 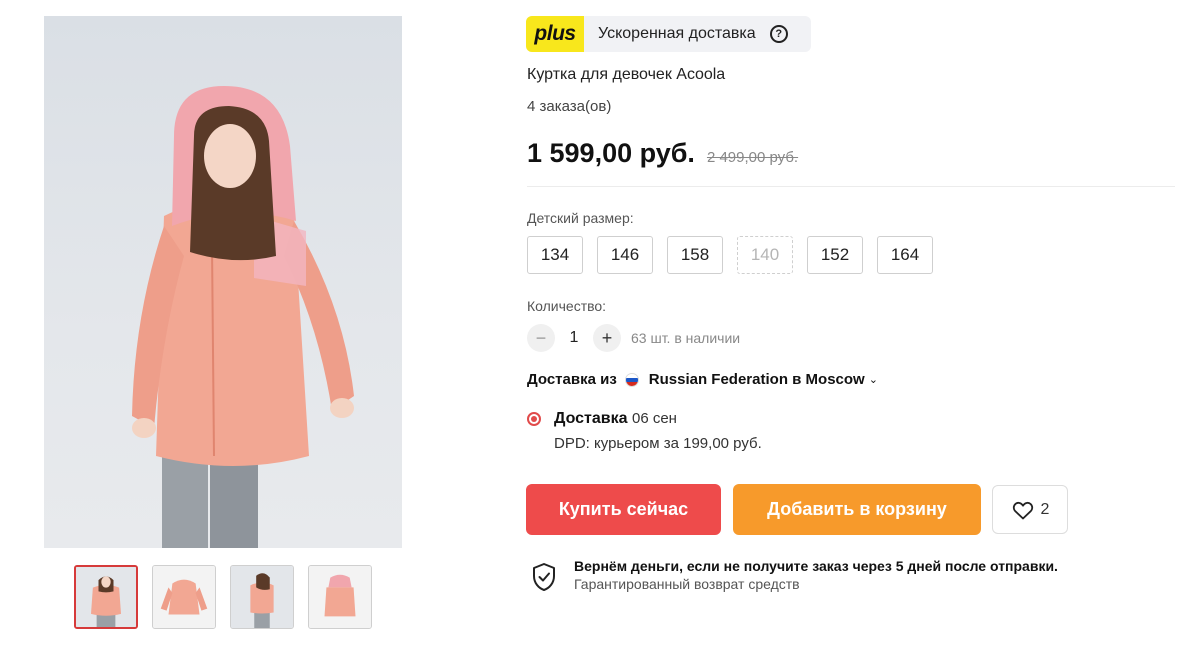 I want to click on size-option-164: 164, so click(x=905, y=255).